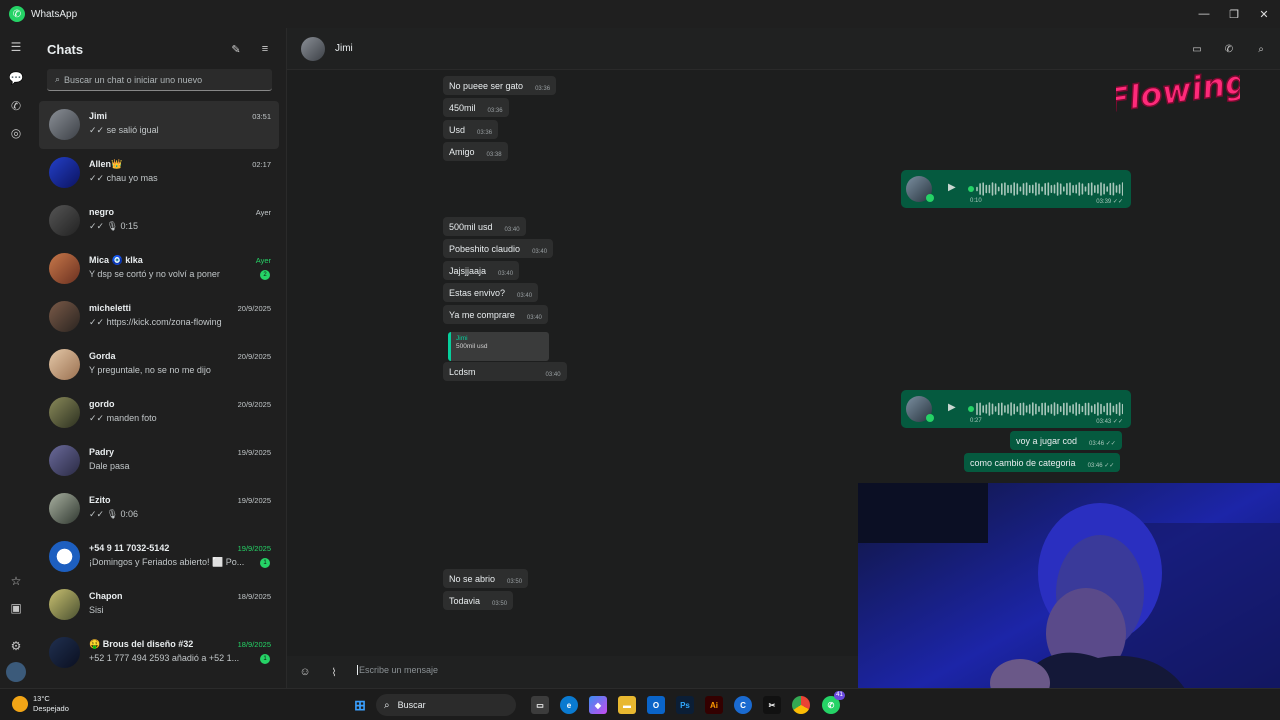 The height and width of the screenshot is (720, 1280). What do you see at coordinates (16, 672) in the screenshot?
I see `profile-avatar` at bounding box center [16, 672].